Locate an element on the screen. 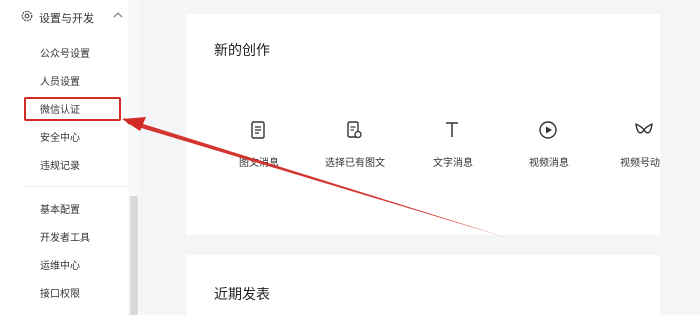 This screenshot has height=315, width=700. sidebar-section-settings-dev: 设置与开发 is located at coordinates (70, 18).